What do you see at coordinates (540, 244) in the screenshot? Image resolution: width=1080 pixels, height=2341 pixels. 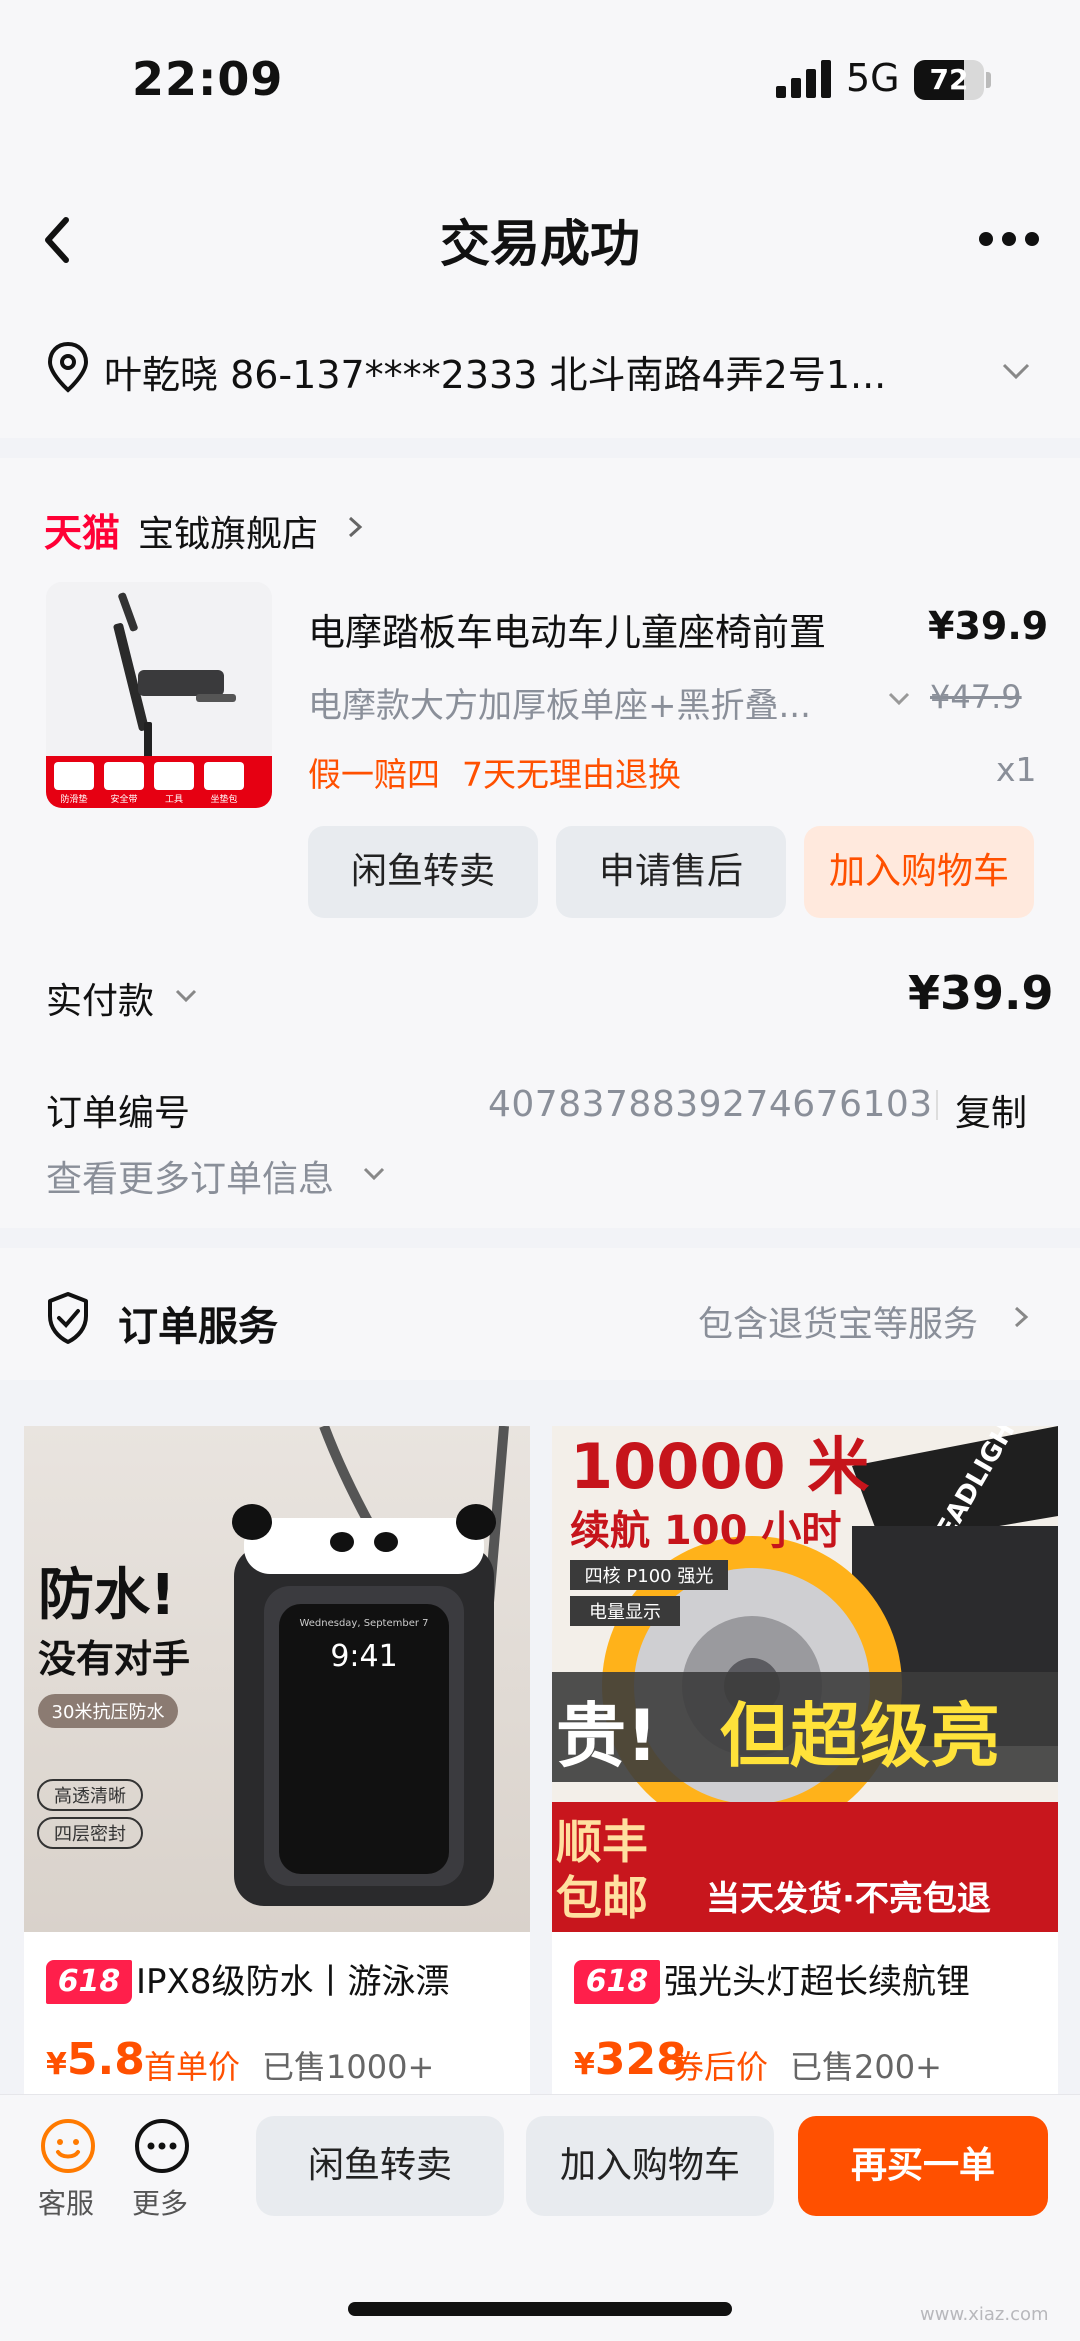 I see `page-title: 交易成功` at bounding box center [540, 244].